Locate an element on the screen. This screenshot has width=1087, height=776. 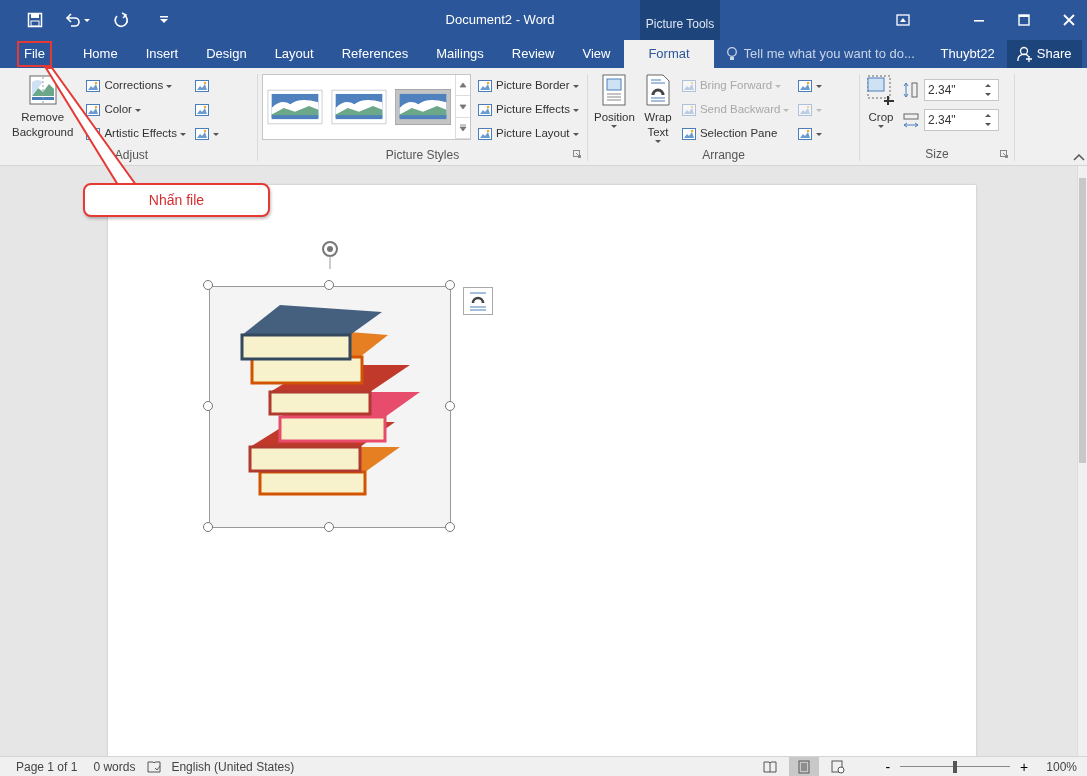
ribbon-button: Crop is located at coordinates (881, 109).